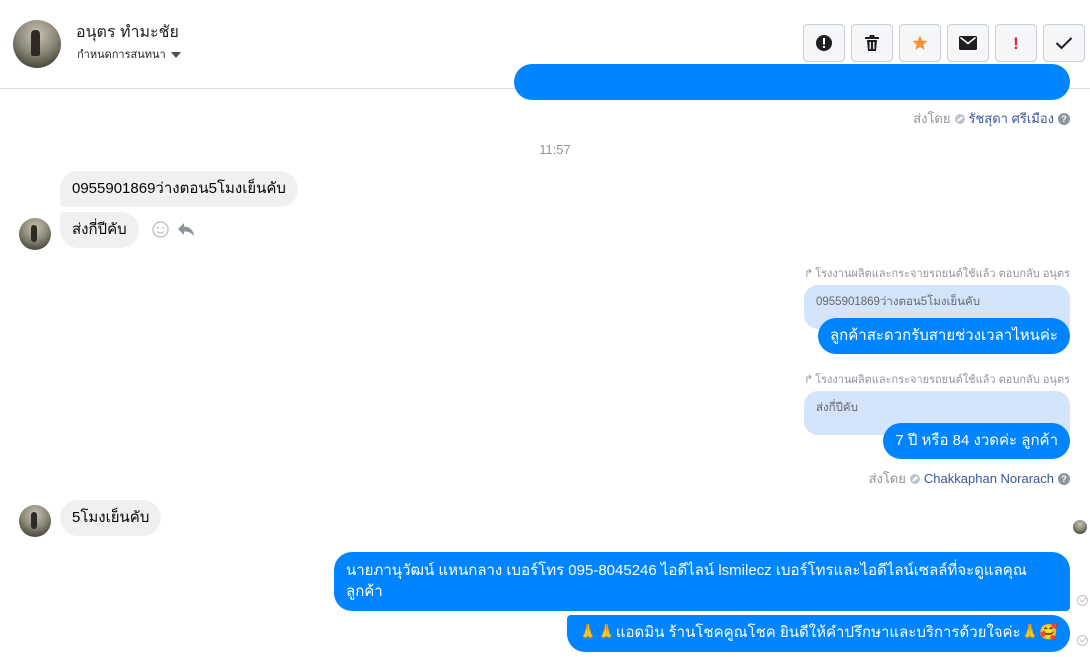 Image resolution: width=1090 pixels, height=657 pixels. Describe the element at coordinates (1080, 527) in the screenshot. I see `seen-avatar-icon` at that location.